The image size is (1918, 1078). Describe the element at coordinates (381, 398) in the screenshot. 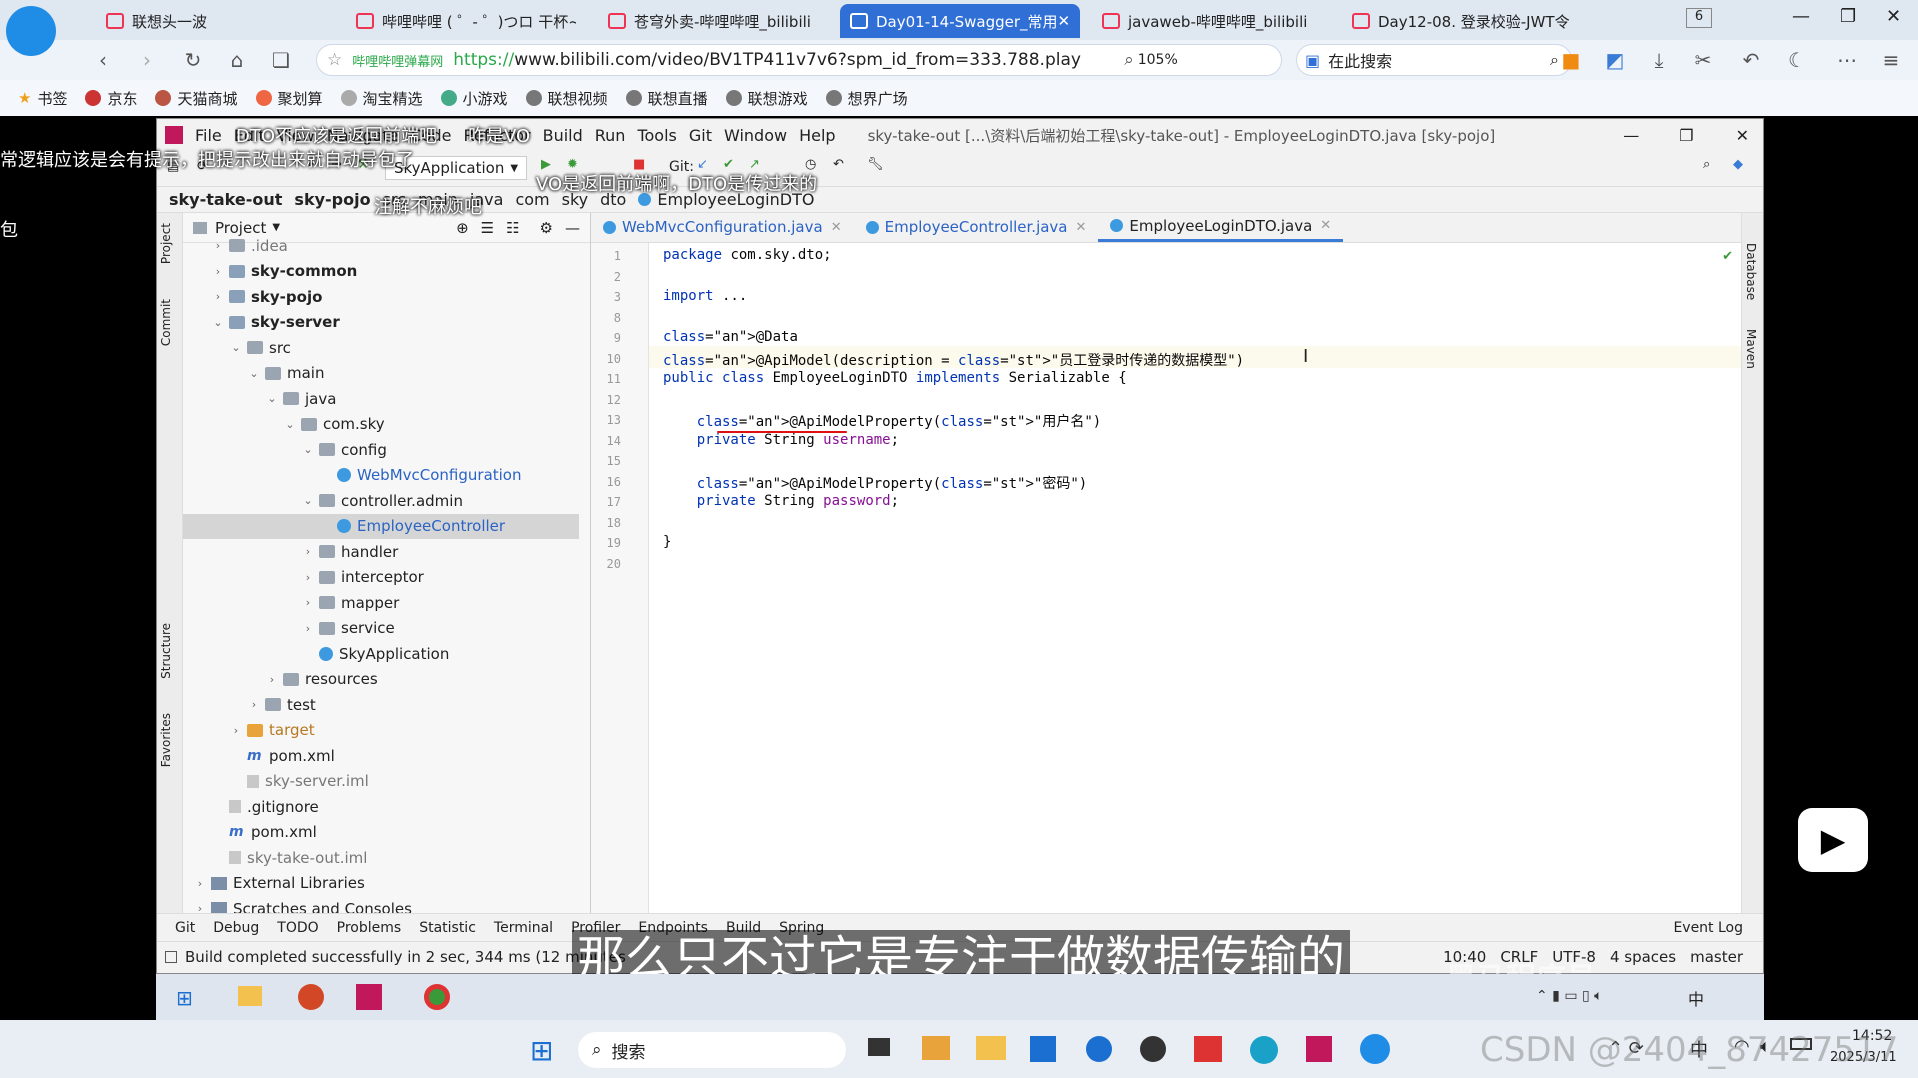

I see `tree-node: ⌄ java` at that location.